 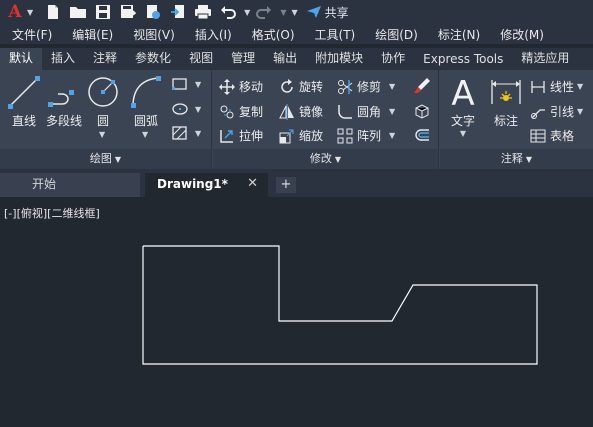 What do you see at coordinates (311, 136) in the screenshot?
I see `scale-label: 缩放` at bounding box center [311, 136].